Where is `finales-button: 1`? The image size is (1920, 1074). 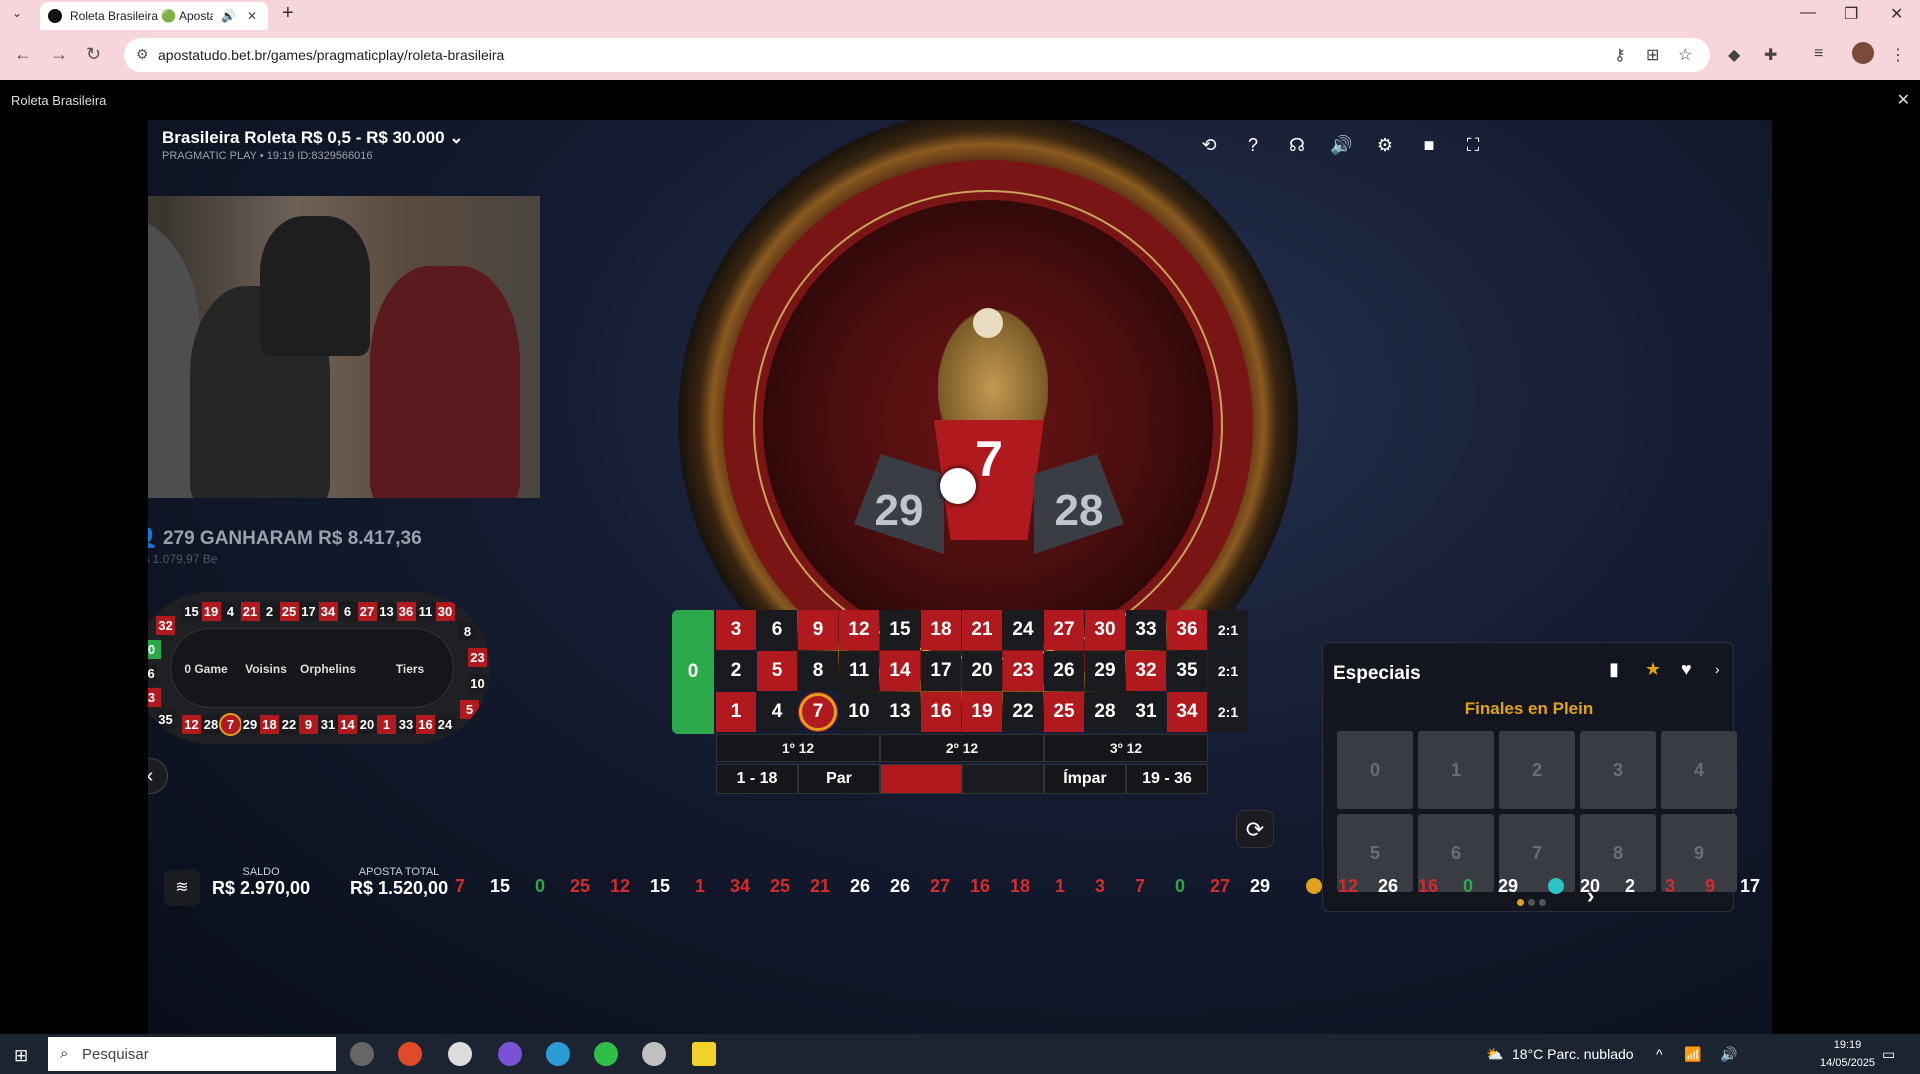
finales-button: 1 is located at coordinates (1456, 770).